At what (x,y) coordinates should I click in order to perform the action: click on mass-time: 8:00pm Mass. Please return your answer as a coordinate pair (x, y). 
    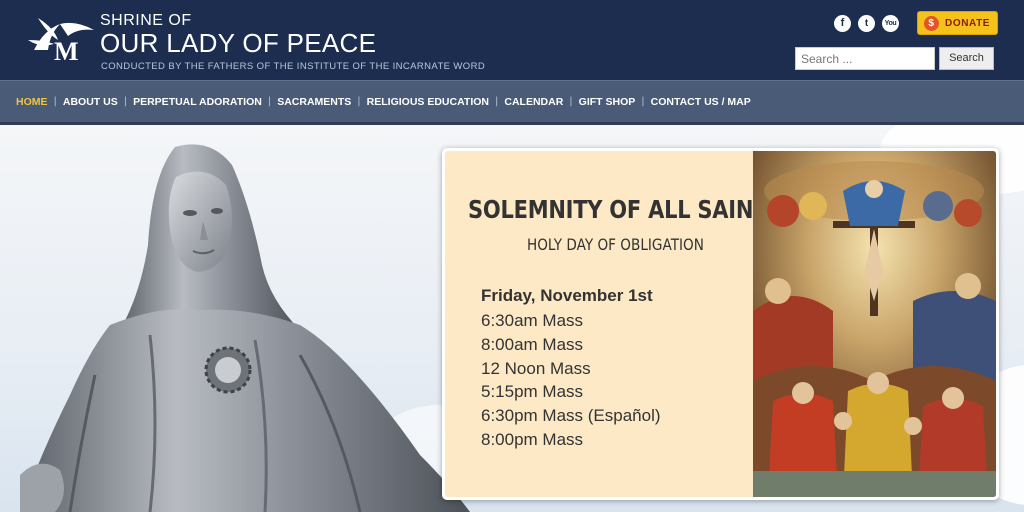
    Looking at the image, I should click on (532, 439).